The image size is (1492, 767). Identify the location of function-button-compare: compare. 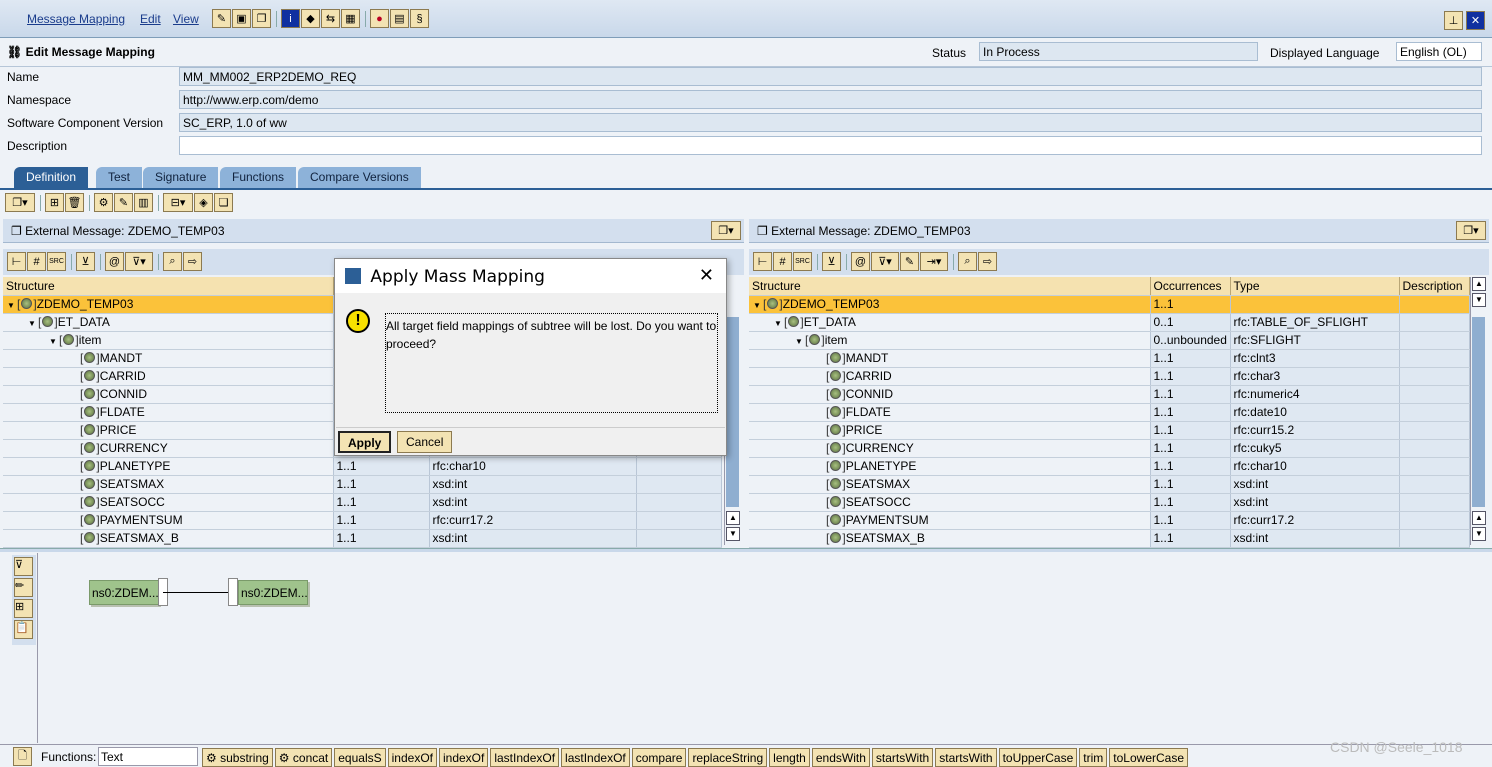
(659, 757).